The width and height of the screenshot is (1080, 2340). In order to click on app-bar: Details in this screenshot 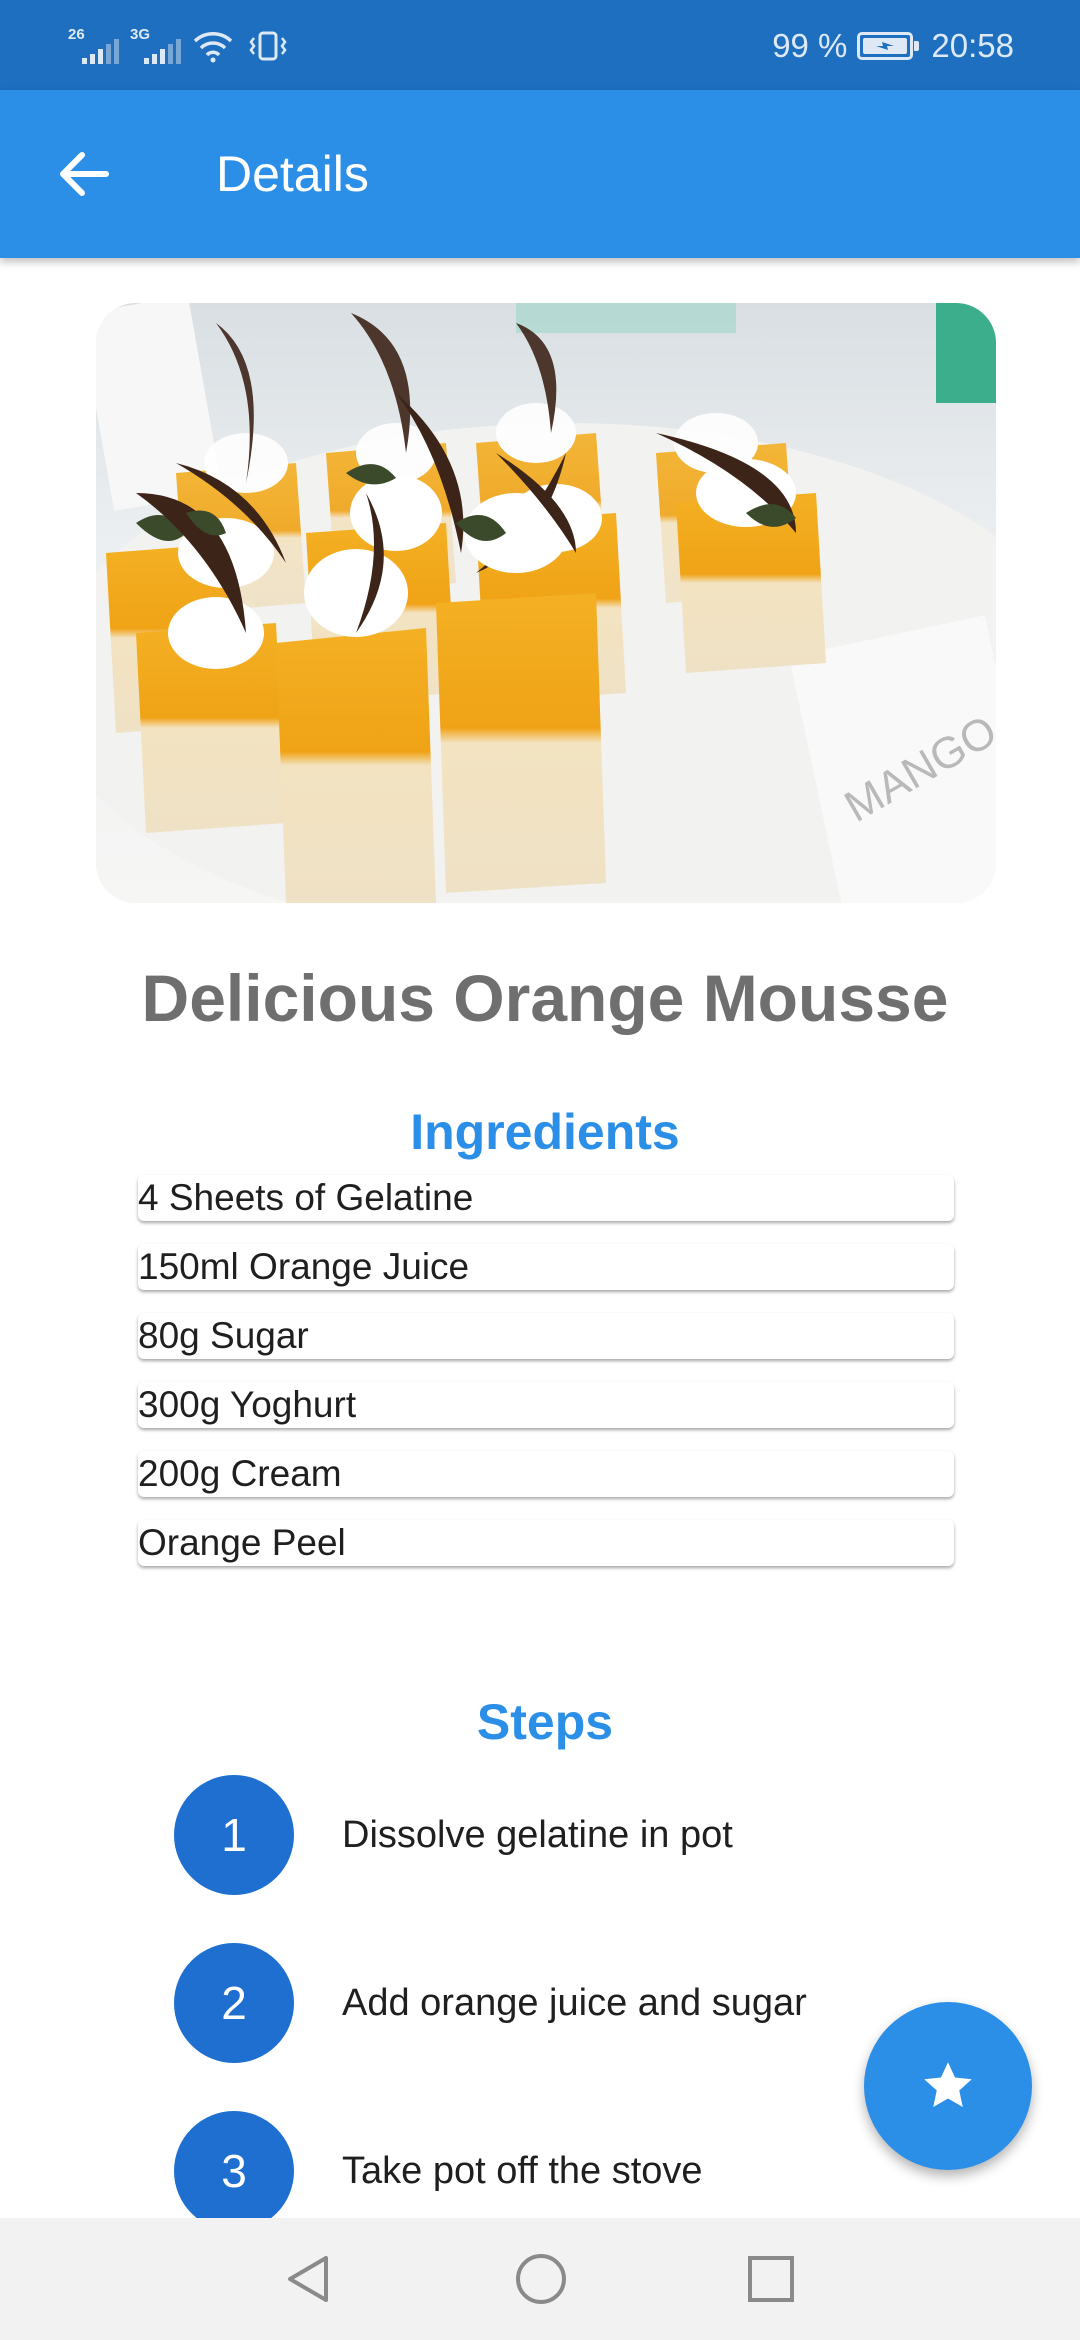, I will do `click(540, 174)`.